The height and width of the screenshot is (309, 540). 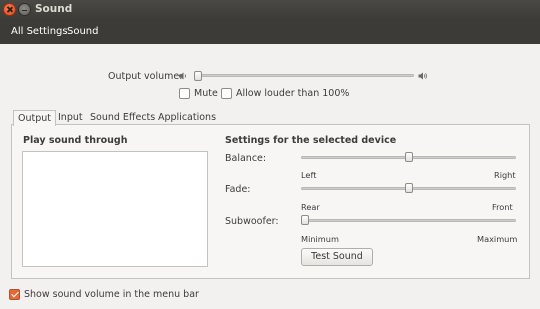 What do you see at coordinates (198, 76) in the screenshot?
I see `output-volume-slider-handle` at bounding box center [198, 76].